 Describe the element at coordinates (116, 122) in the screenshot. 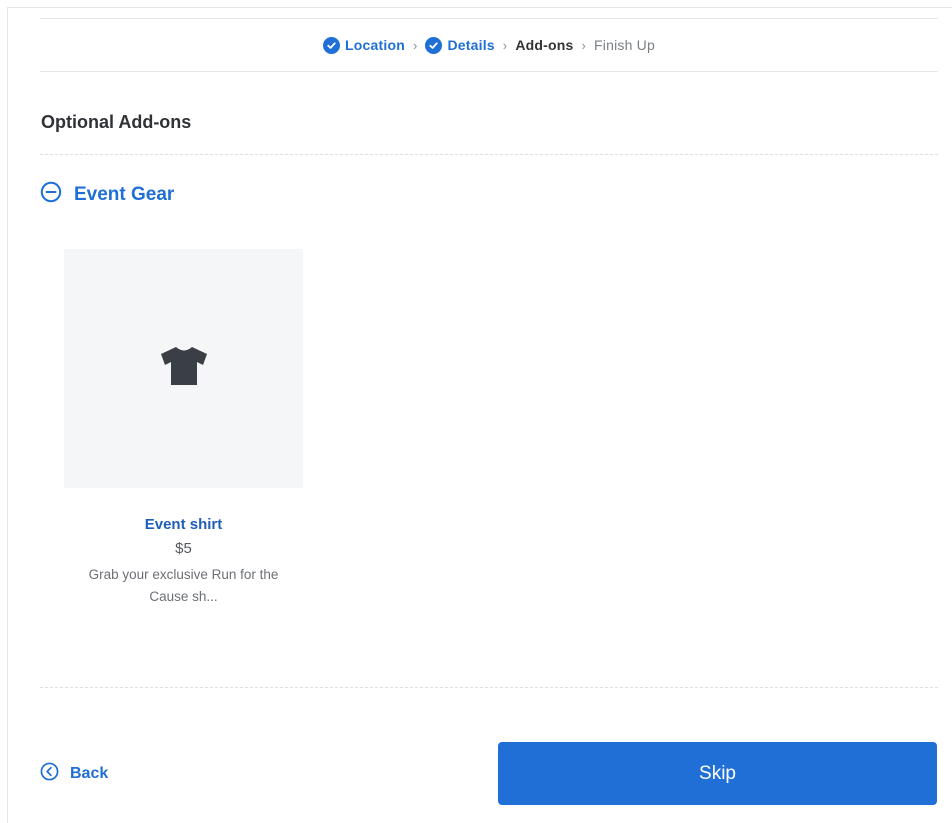

I see `page-title: Optional Add-ons` at that location.